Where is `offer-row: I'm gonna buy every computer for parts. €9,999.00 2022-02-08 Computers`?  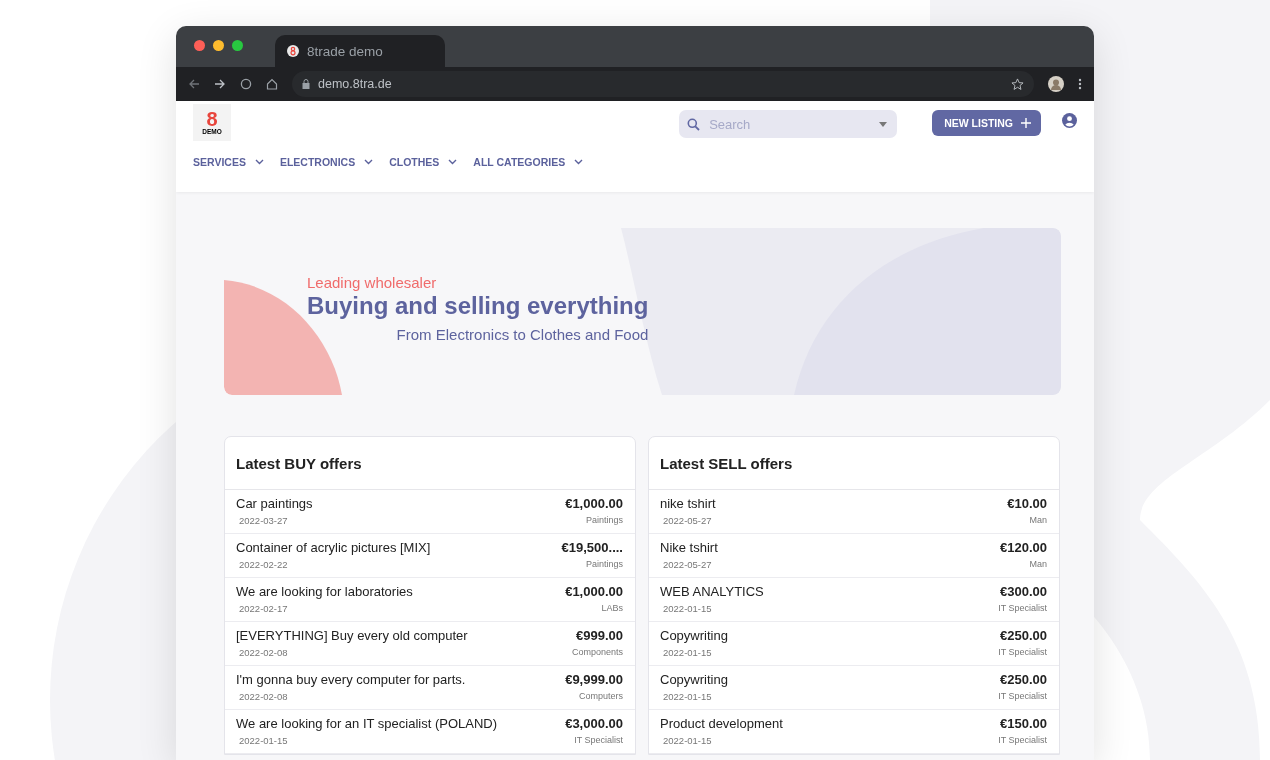 offer-row: I'm gonna buy every computer for parts. €9,999.00 2022-02-08 Computers is located at coordinates (430, 688).